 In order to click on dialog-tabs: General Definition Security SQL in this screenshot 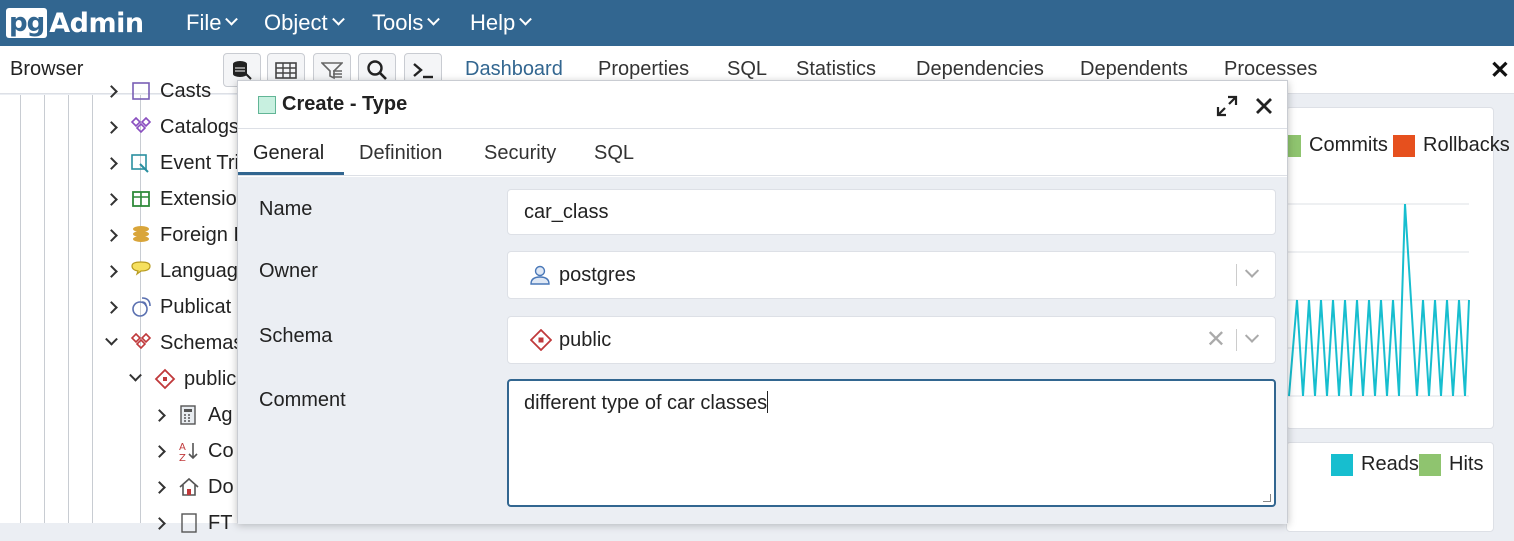, I will do `click(762, 153)`.